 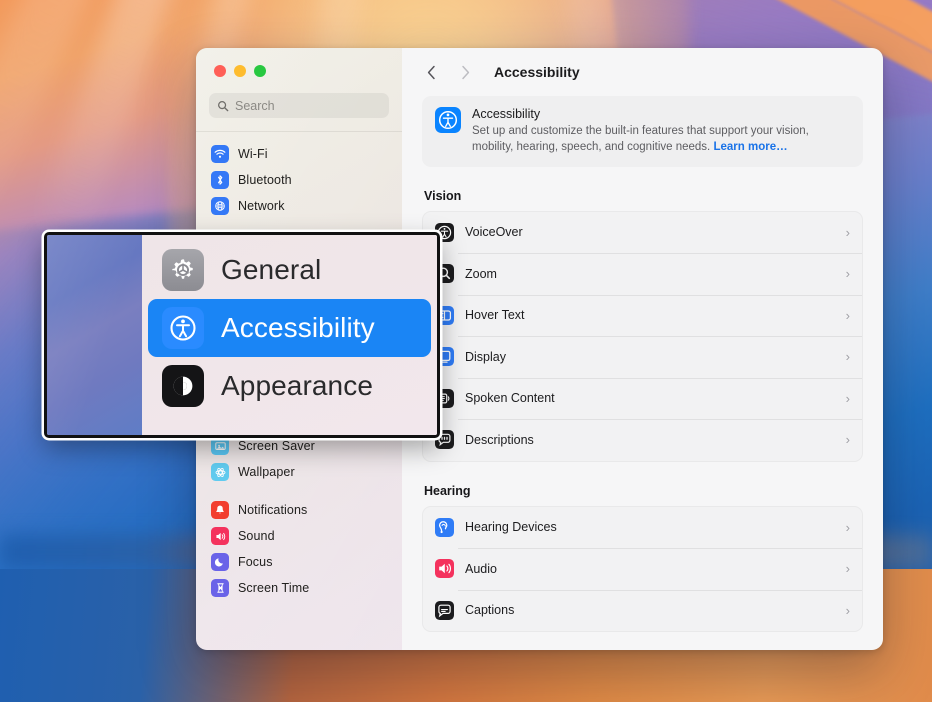 I want to click on row-label: VoiceOver, so click(x=494, y=232).